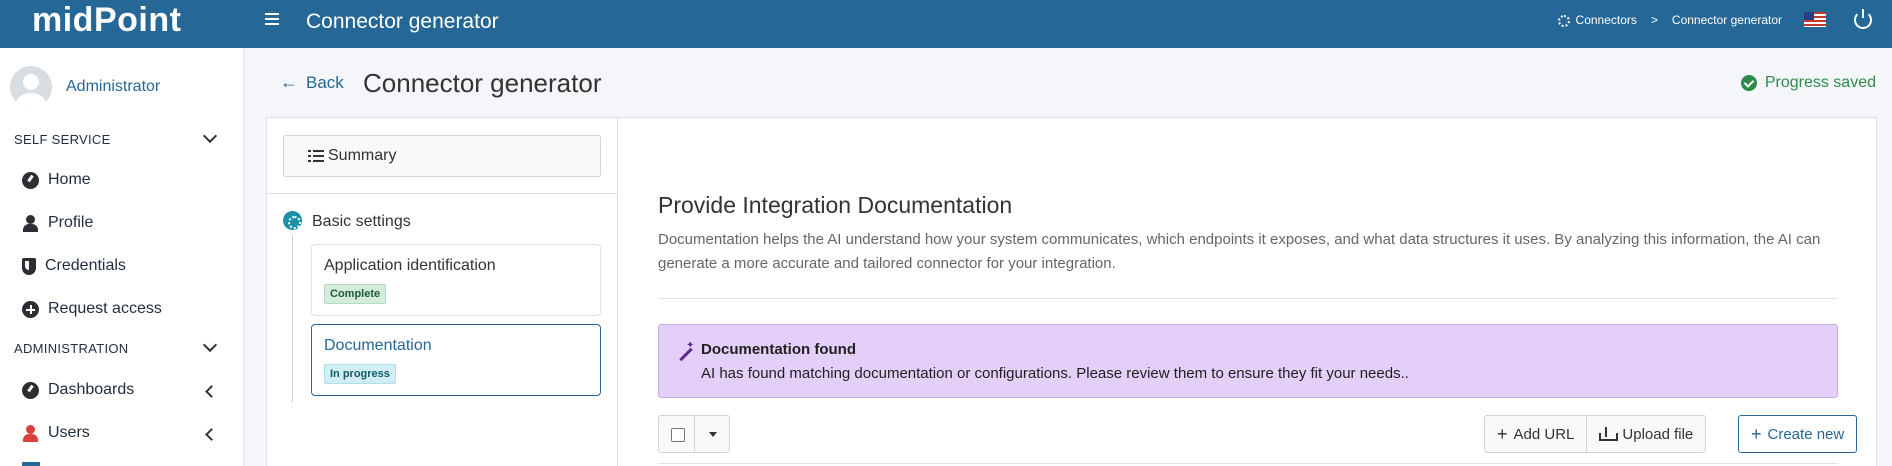 This screenshot has width=1892, height=466. Describe the element at coordinates (456, 280) in the screenshot. I see `step-application-identification: Application identification Complete` at that location.